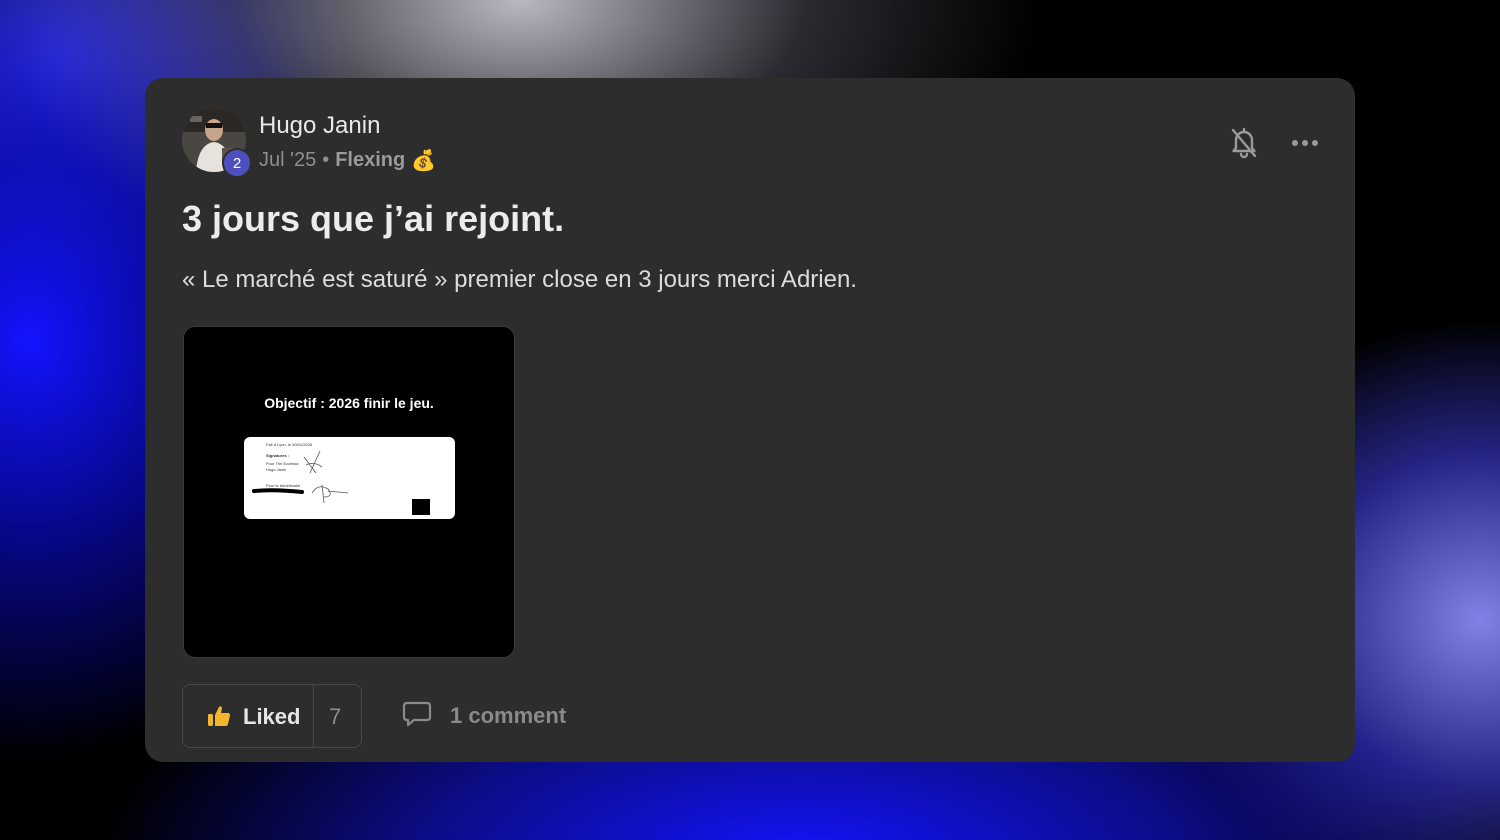 This screenshot has width=1500, height=840. What do you see at coordinates (370, 160) in the screenshot?
I see `post-category: Flexing` at bounding box center [370, 160].